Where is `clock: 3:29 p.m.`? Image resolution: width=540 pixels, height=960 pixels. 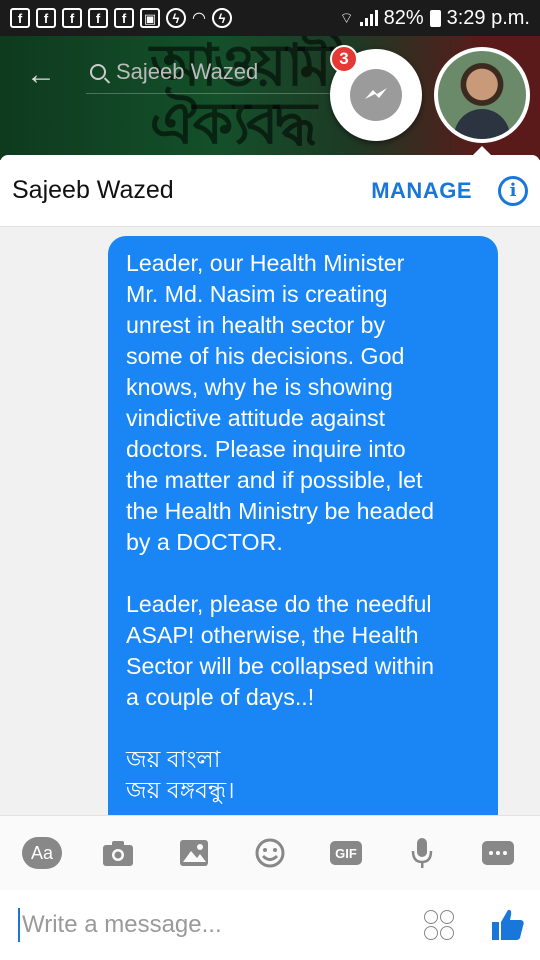
clock: 3:29 p.m. is located at coordinates (488, 17).